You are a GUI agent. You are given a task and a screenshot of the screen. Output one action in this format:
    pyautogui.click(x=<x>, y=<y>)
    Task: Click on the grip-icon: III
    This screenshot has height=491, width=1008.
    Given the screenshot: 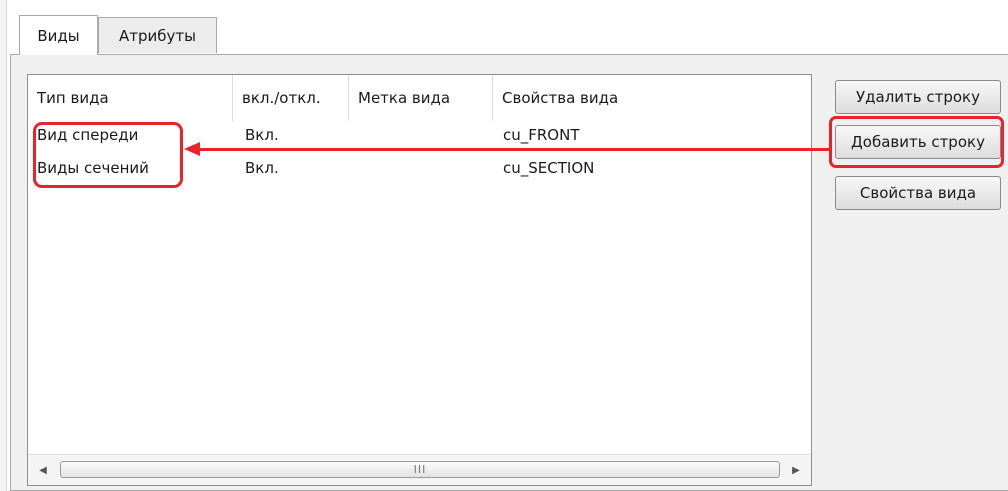 What is the action you would take?
    pyautogui.click(x=420, y=469)
    